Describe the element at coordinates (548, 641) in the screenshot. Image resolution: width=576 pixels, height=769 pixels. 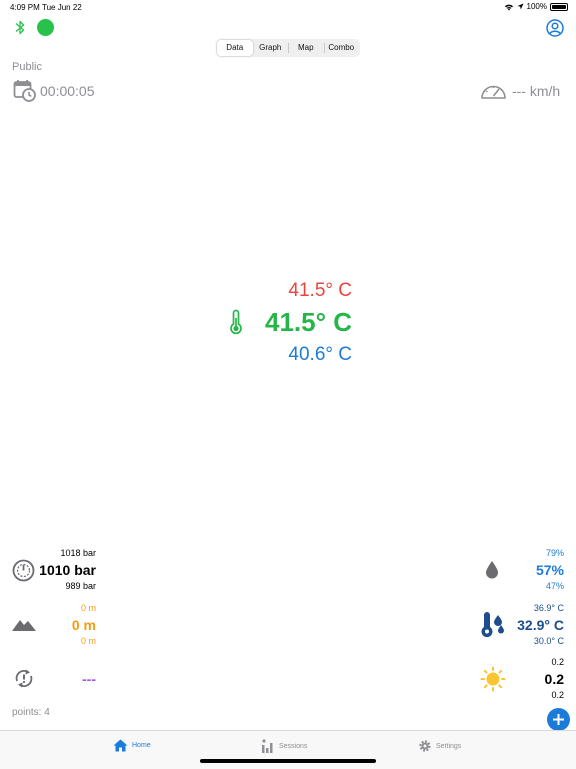
I see `dew-point-min: 30.0° C` at that location.